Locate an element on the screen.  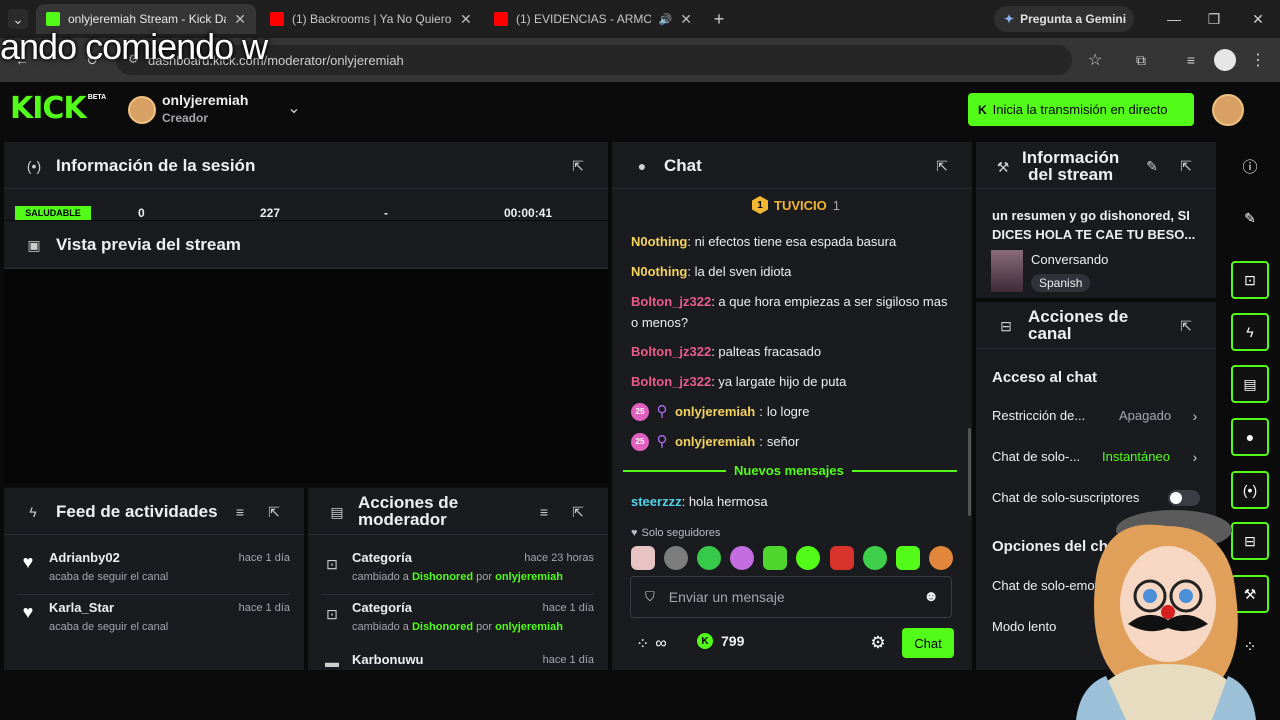
chat-settings-gear-icon: ⚙ is located at coordinates (878, 643).